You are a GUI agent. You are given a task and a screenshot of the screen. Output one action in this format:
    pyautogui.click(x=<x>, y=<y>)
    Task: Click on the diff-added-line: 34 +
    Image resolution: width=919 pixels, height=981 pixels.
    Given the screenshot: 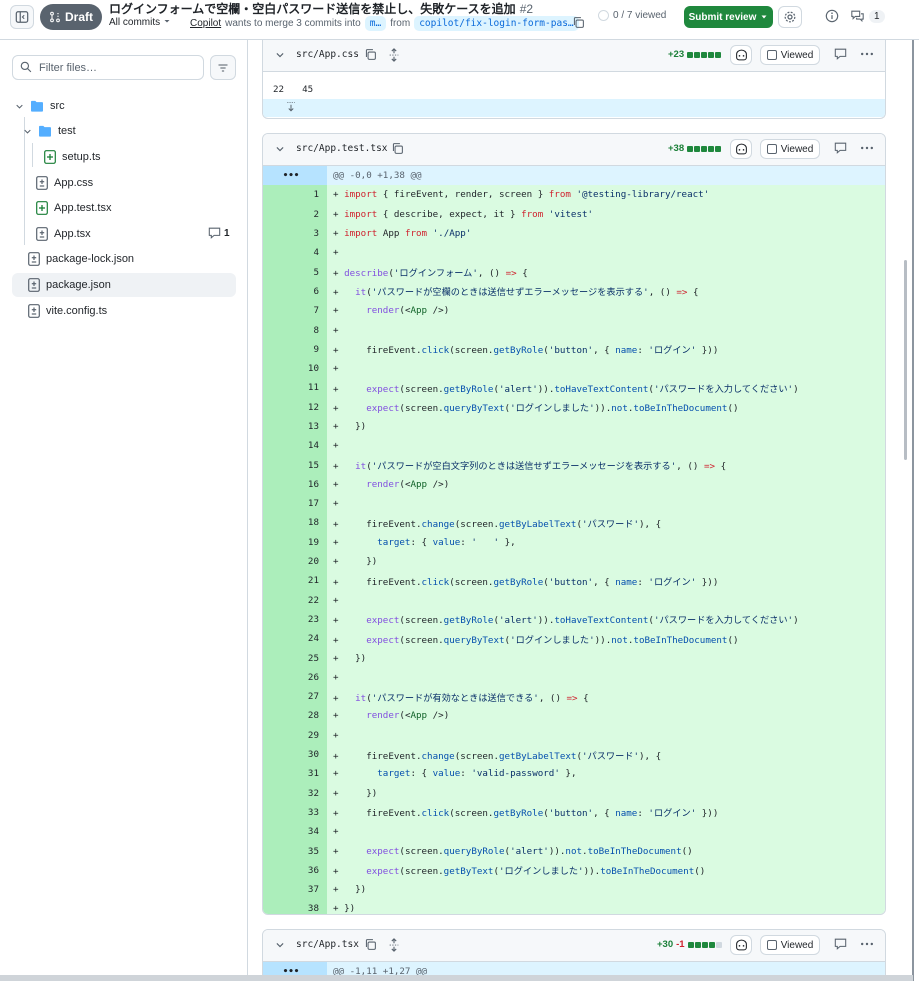 What is the action you would take?
    pyautogui.click(x=574, y=832)
    